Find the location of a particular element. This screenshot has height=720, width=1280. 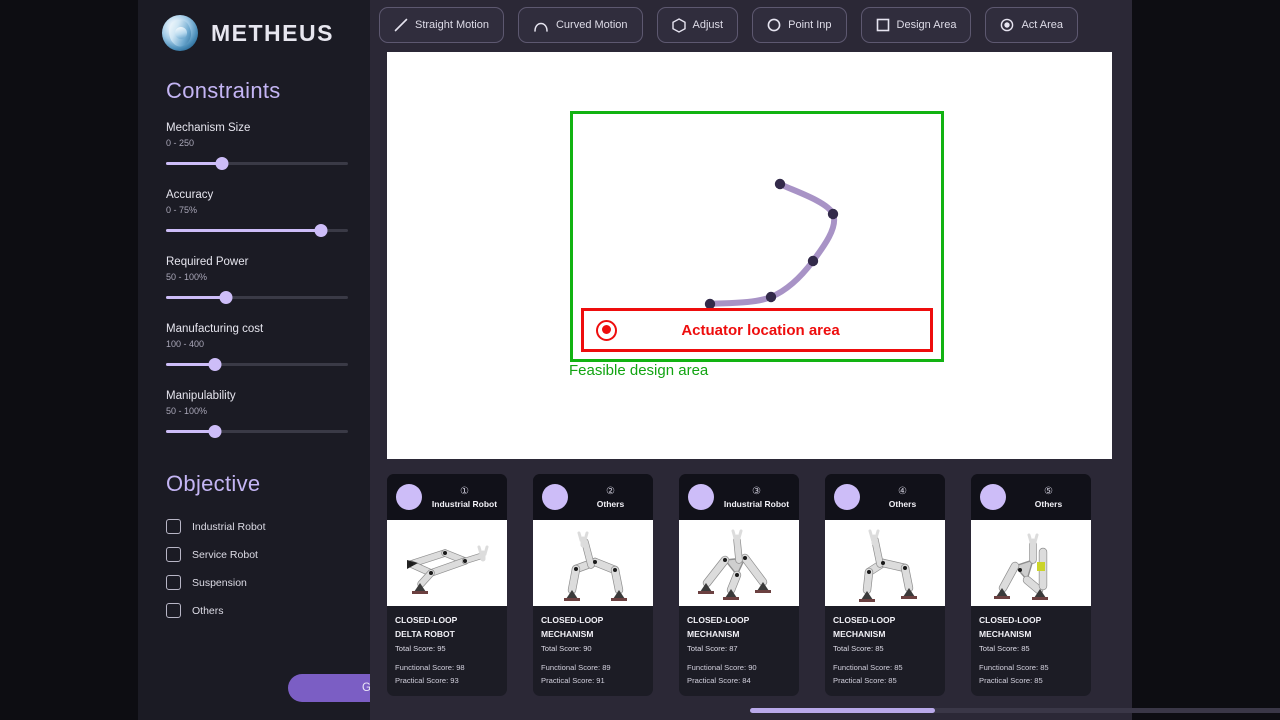

tool-button-label: Design Area is located at coordinates (926, 25).